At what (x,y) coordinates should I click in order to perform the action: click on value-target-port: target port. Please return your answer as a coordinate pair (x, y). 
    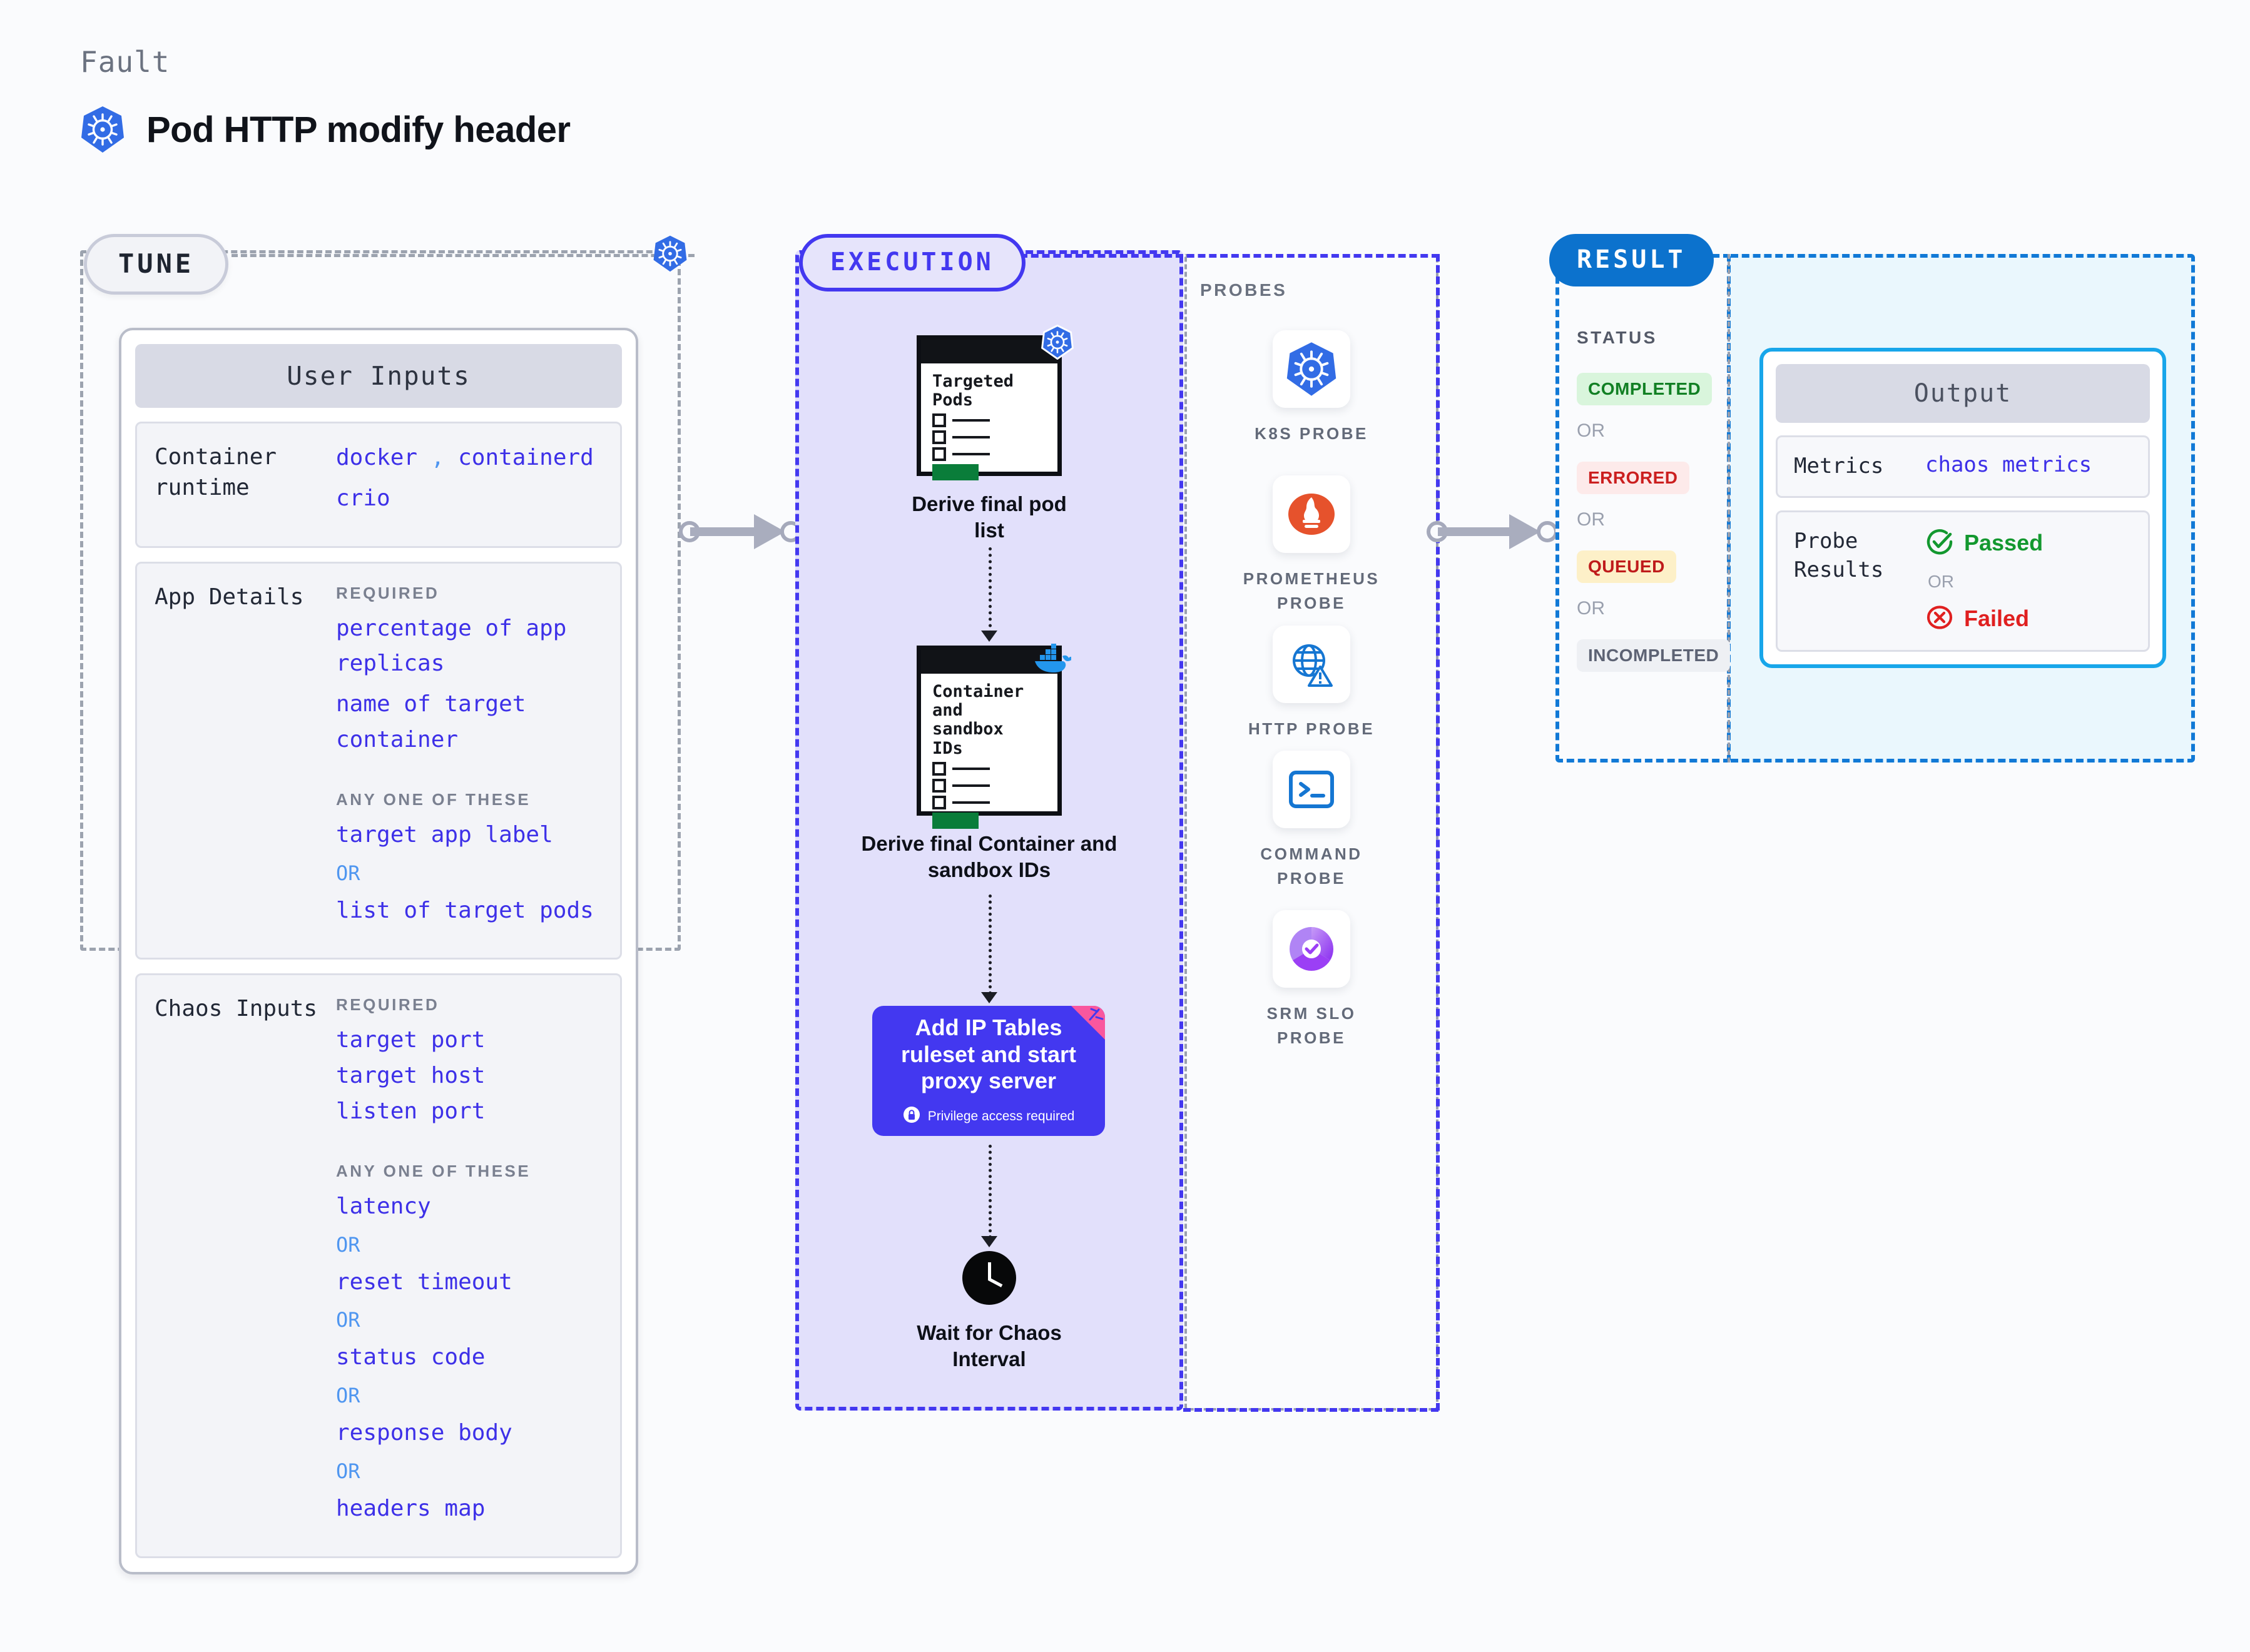
    Looking at the image, I should click on (411, 1040).